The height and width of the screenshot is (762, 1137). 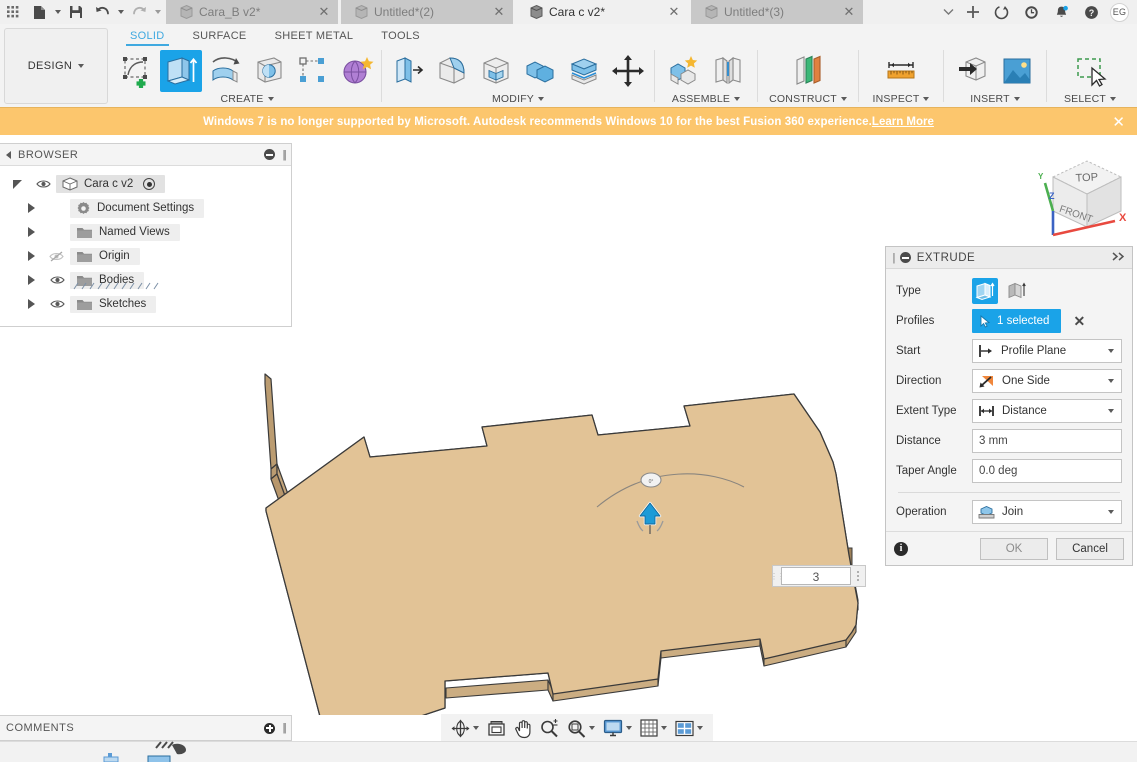 What do you see at coordinates (1014, 548) in the screenshot?
I see `ok-button: OK` at bounding box center [1014, 548].